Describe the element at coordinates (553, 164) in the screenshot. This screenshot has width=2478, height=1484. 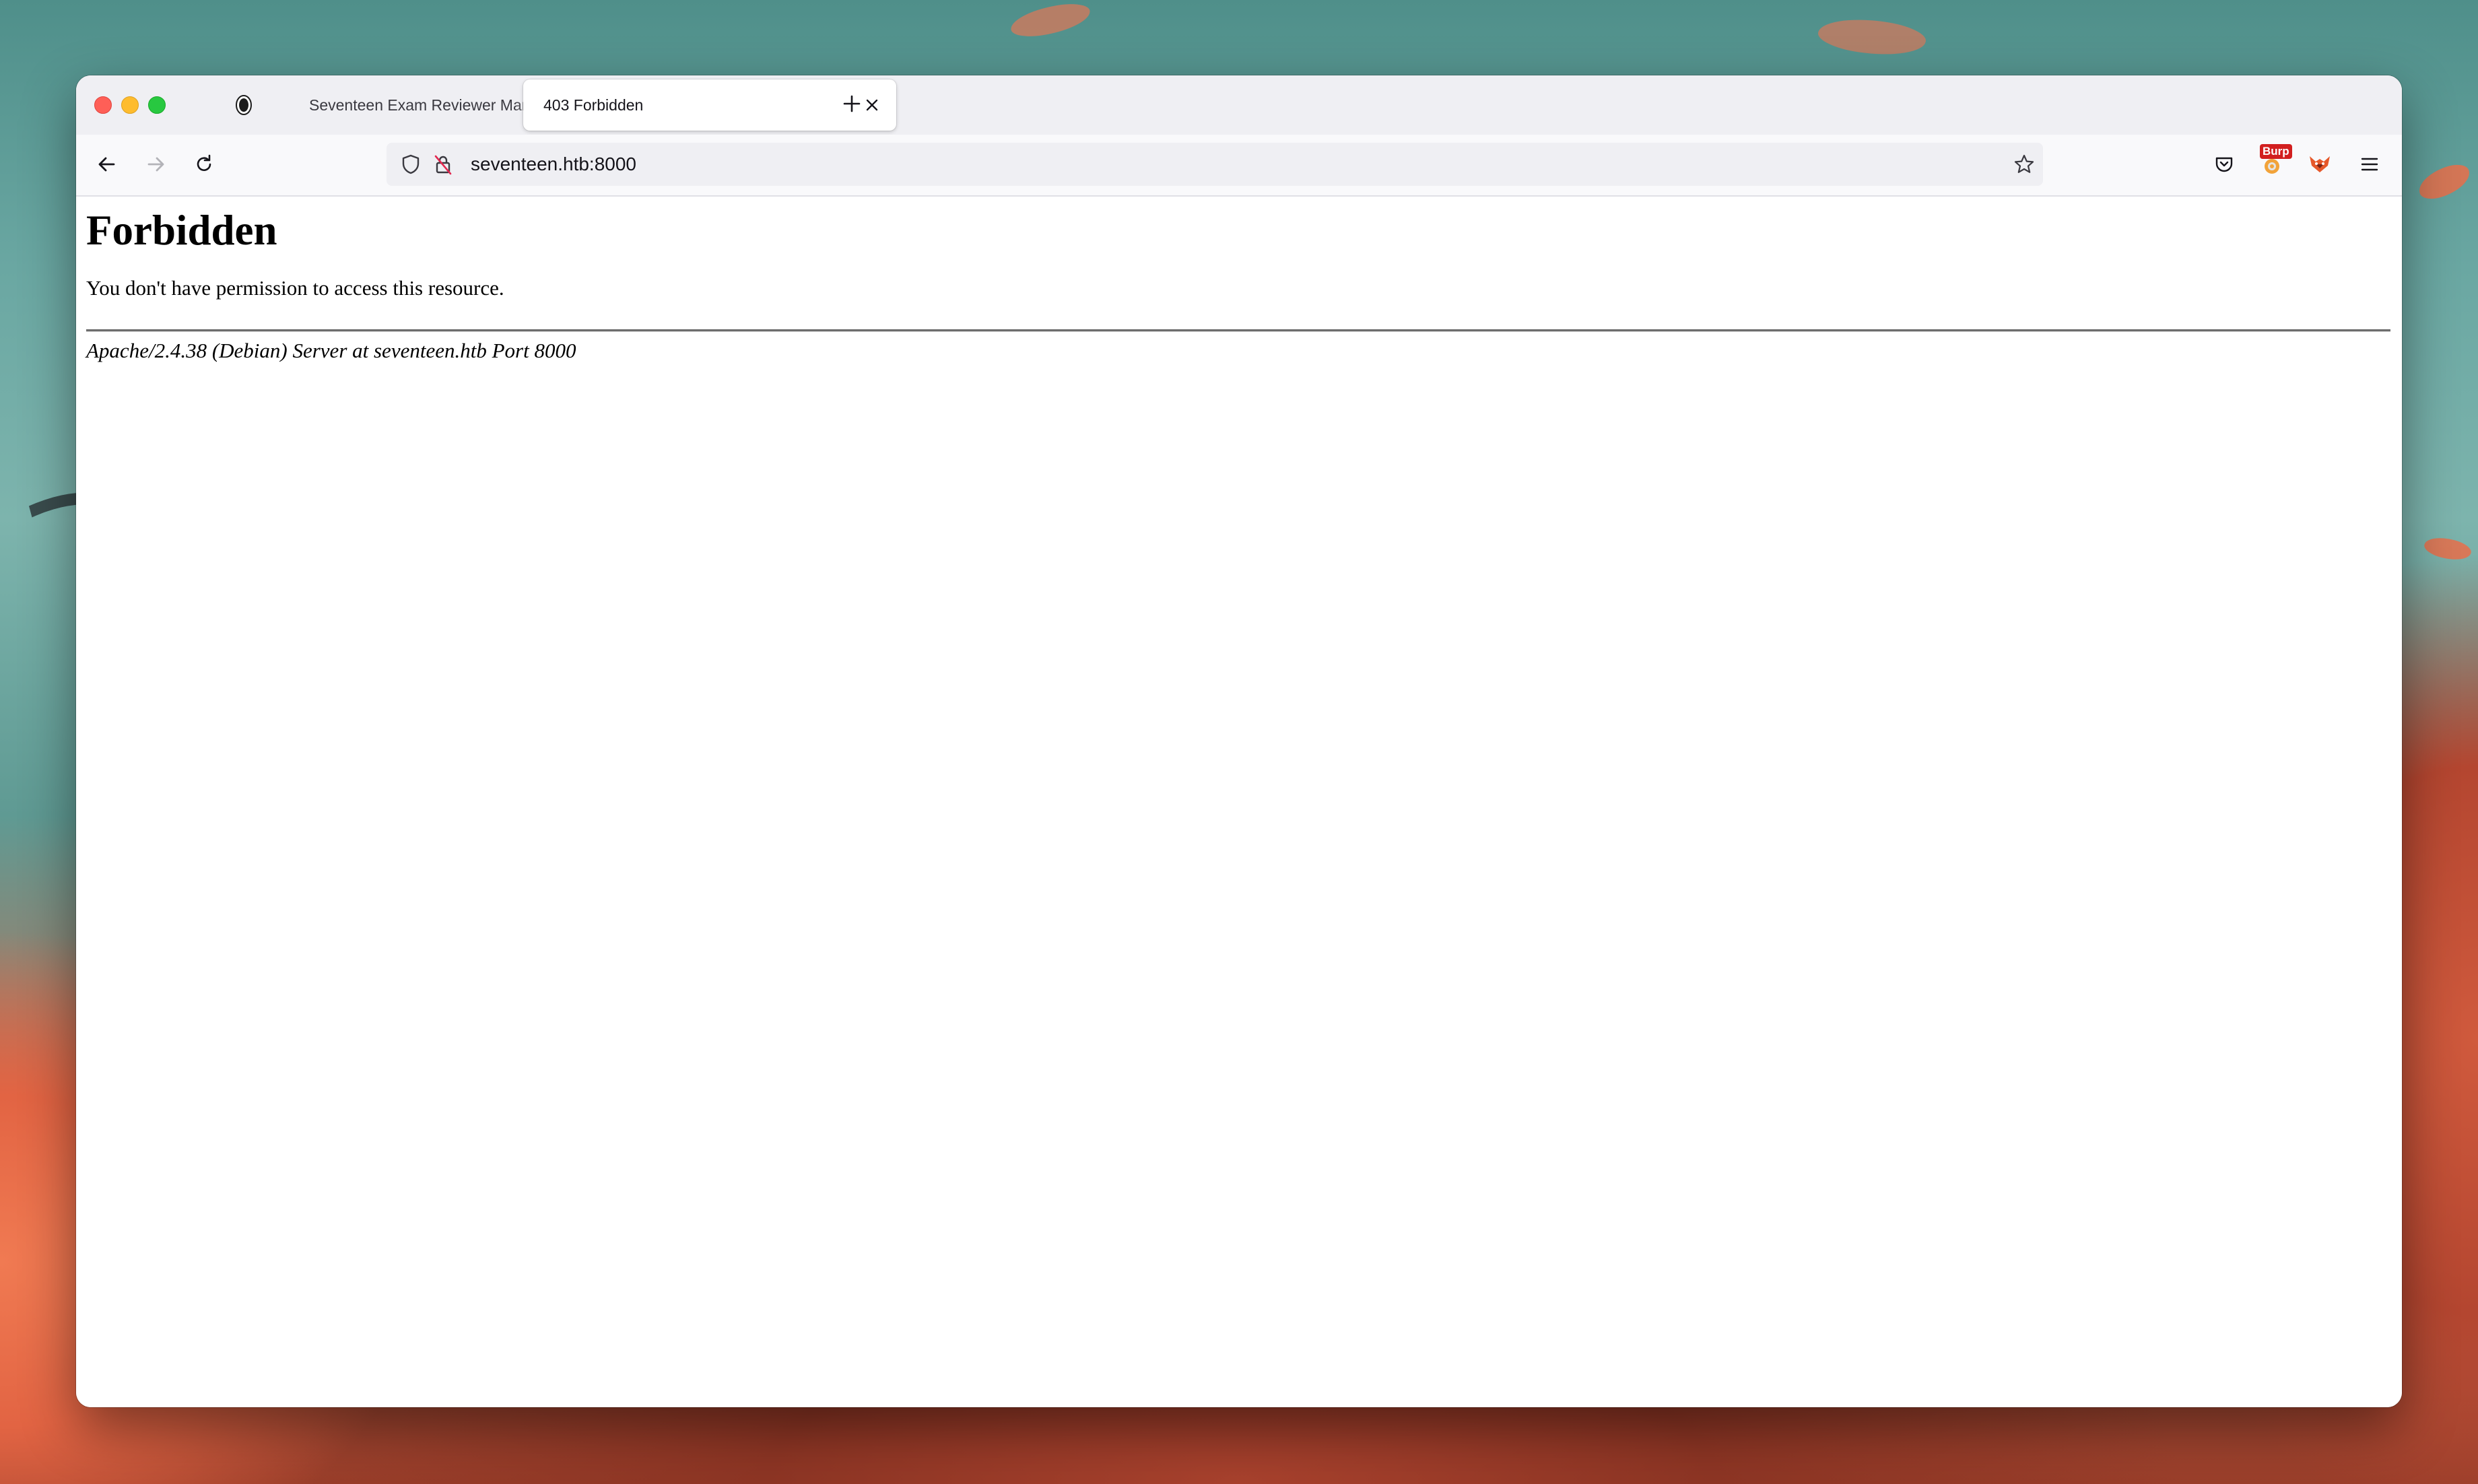
I see `url-text: seventeen.htb:8000` at that location.